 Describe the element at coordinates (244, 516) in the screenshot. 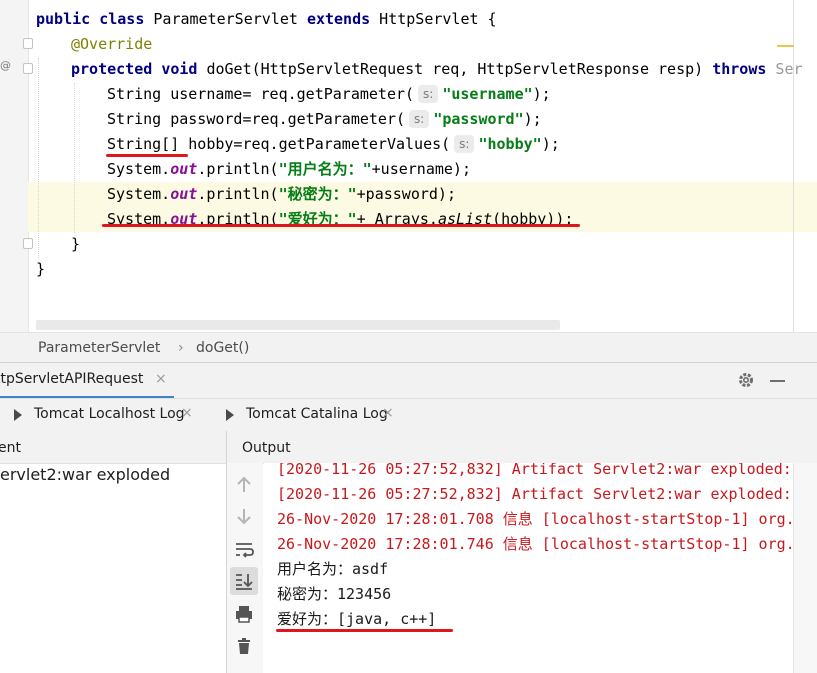

I see `arrow-down-icon` at that location.